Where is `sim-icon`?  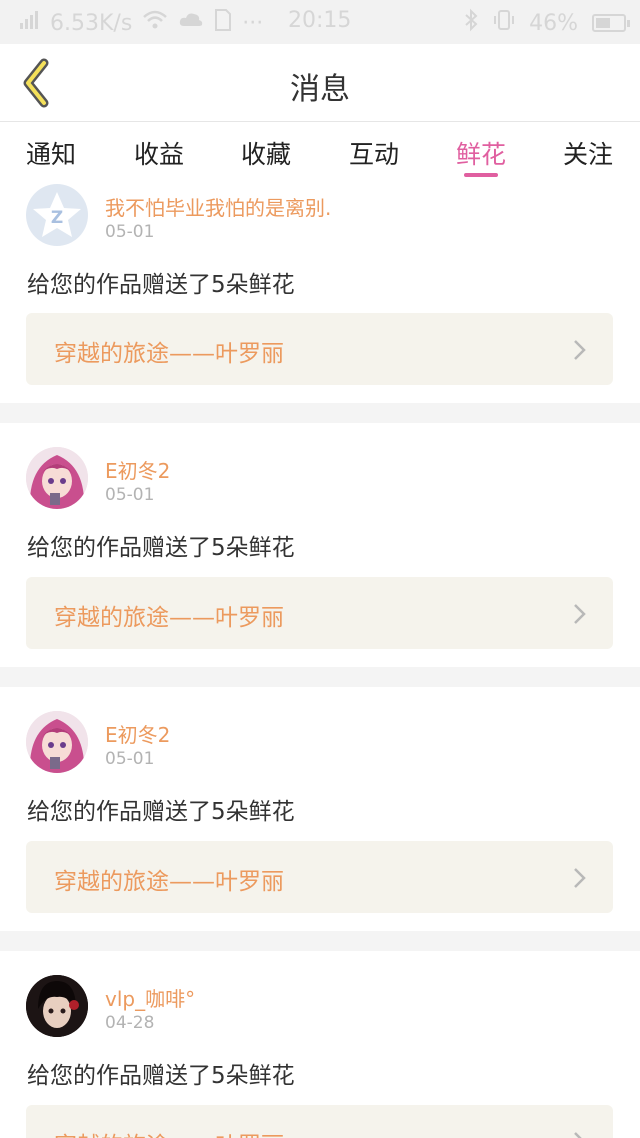
sim-icon is located at coordinates (223, 23).